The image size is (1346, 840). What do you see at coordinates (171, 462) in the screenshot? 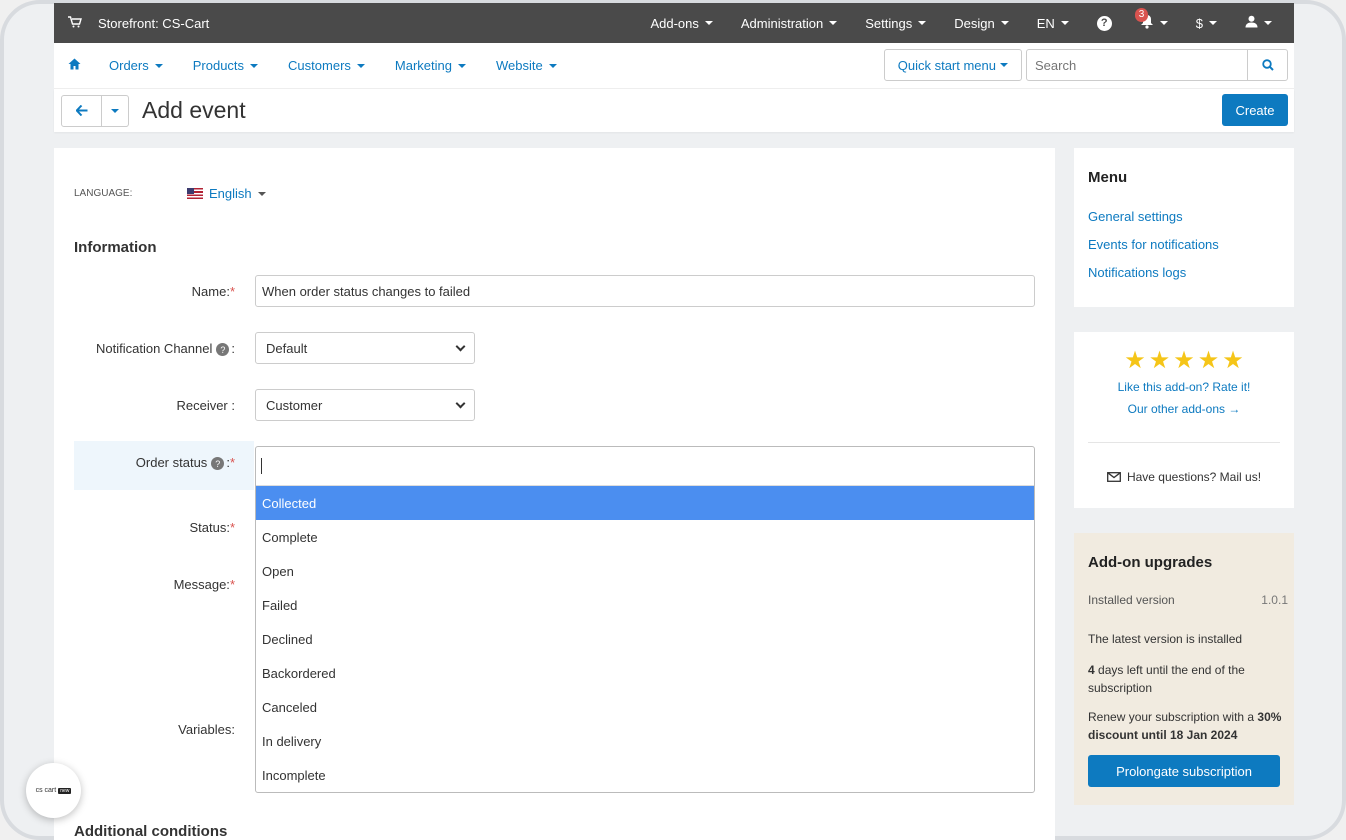
I see `order-status-label-text: Order status` at bounding box center [171, 462].